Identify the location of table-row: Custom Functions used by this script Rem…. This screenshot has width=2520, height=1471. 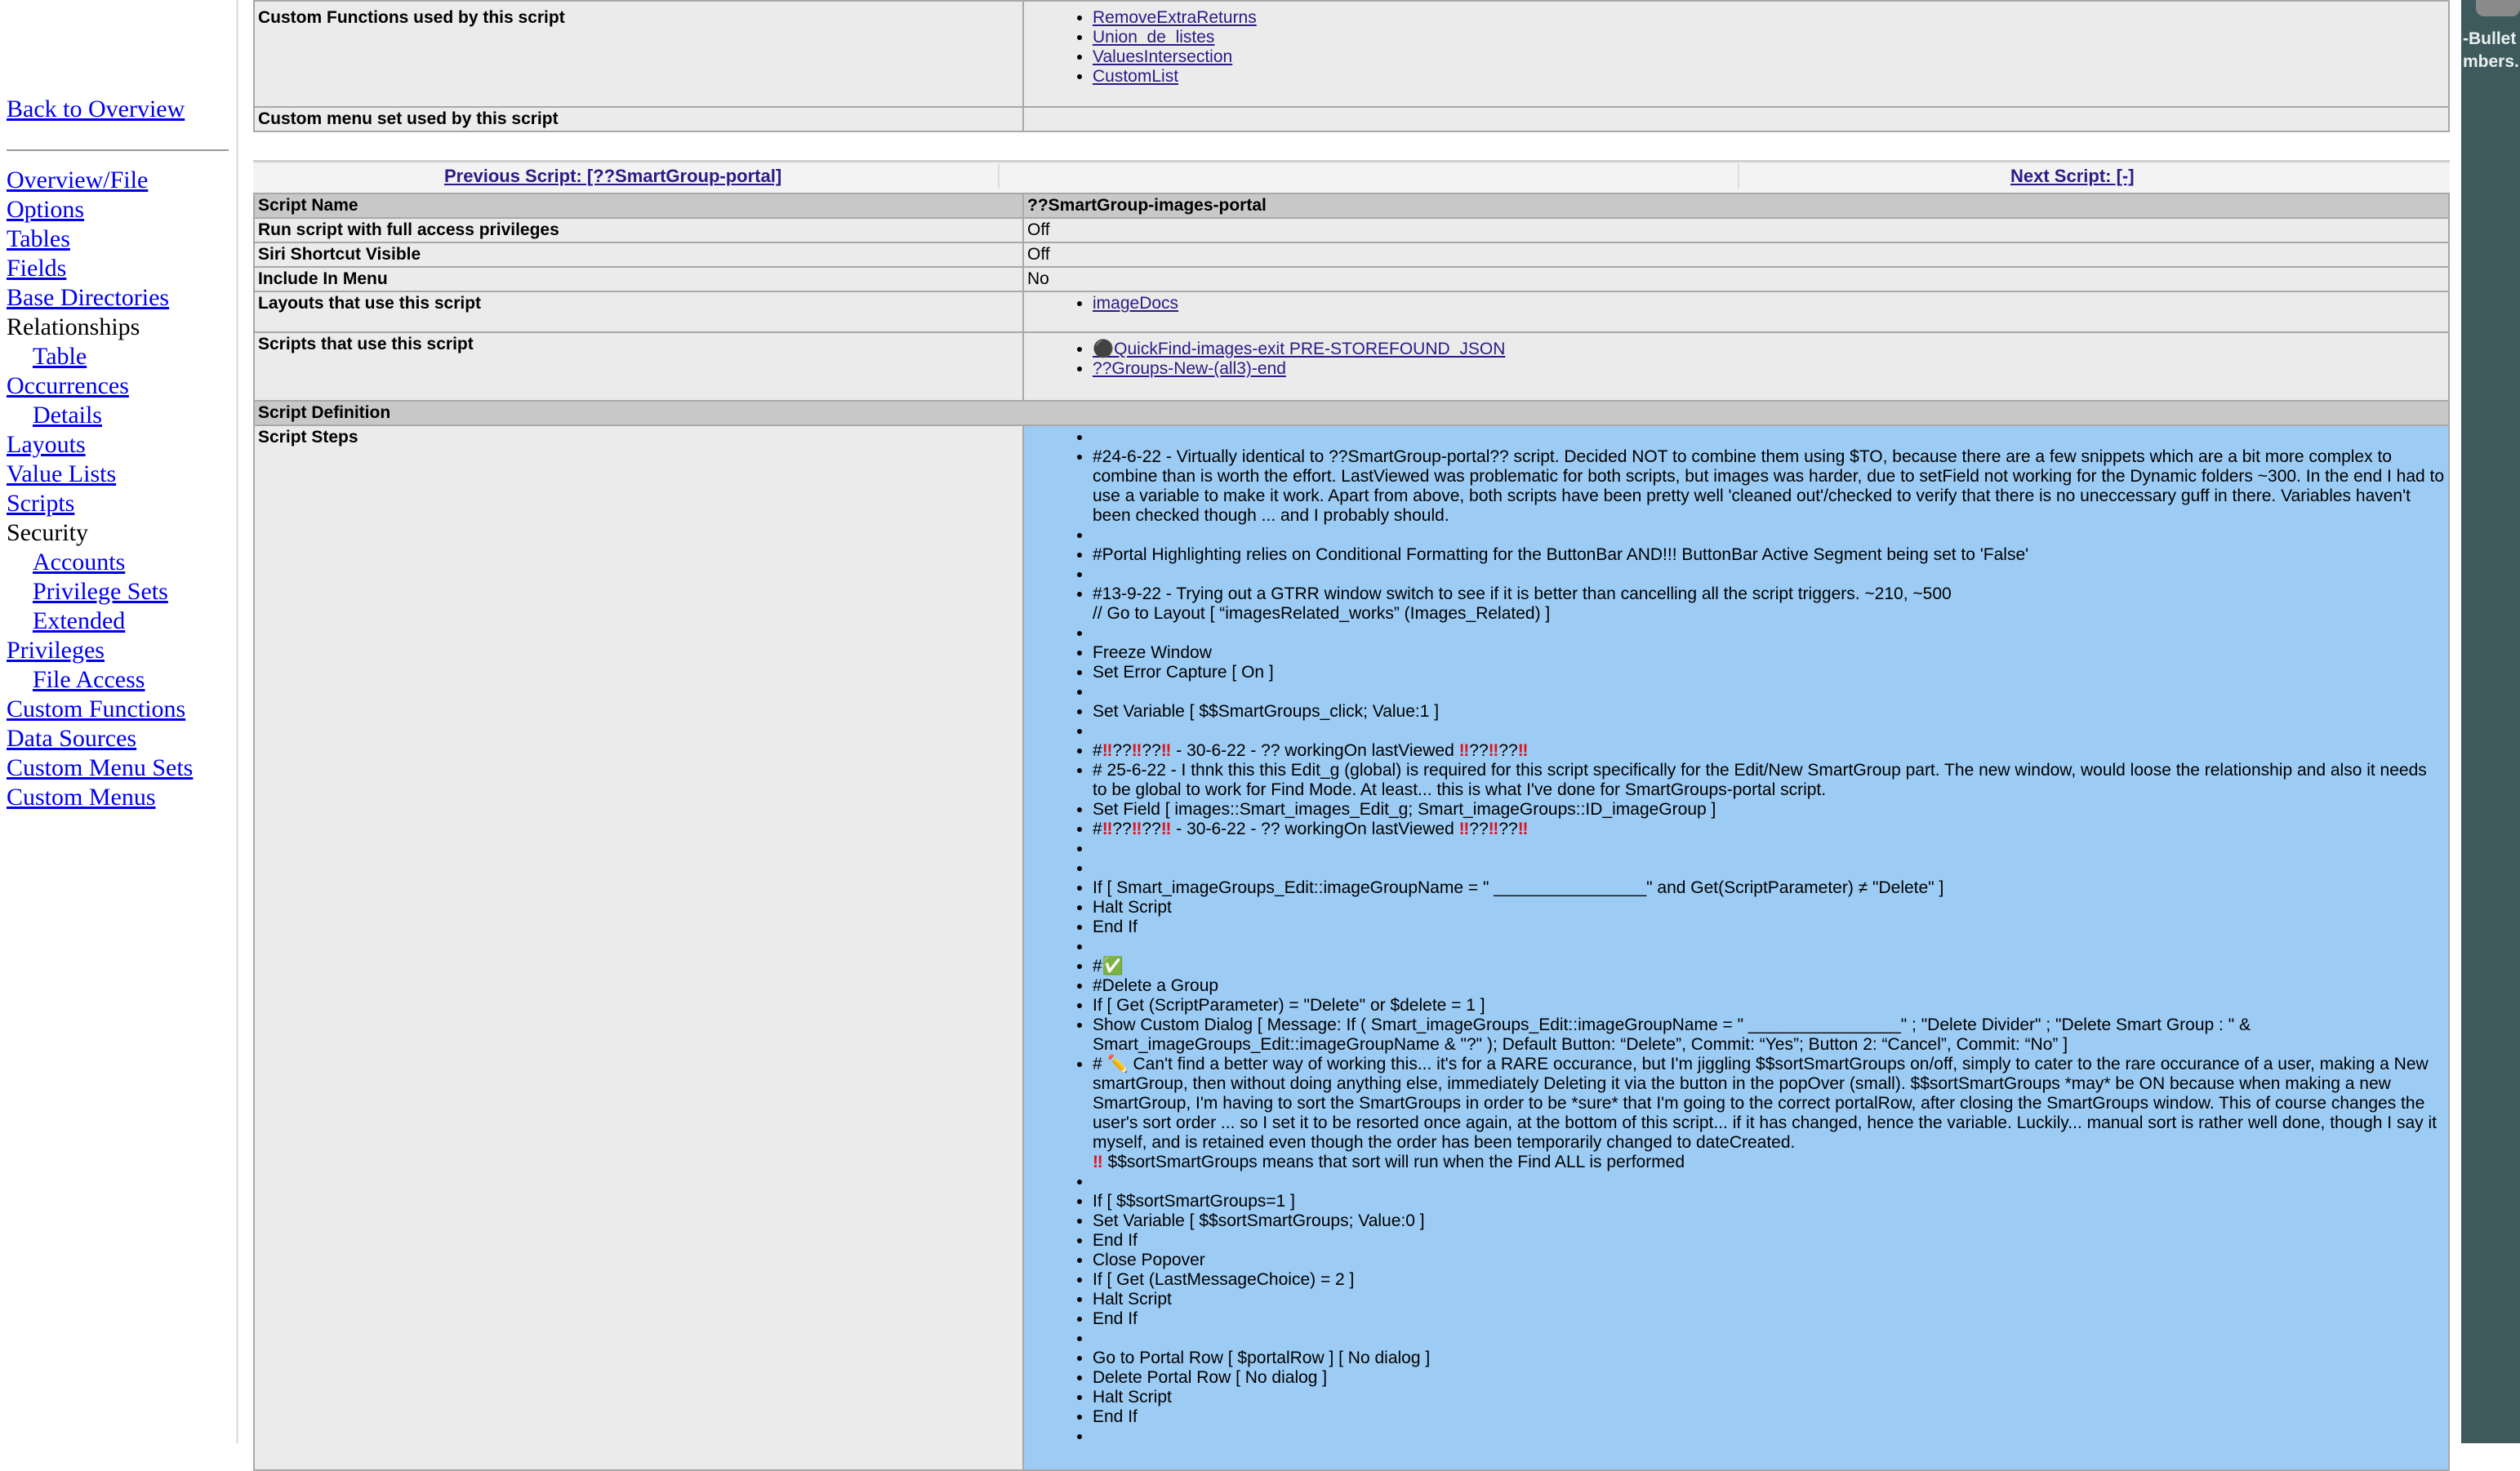
(1351, 54).